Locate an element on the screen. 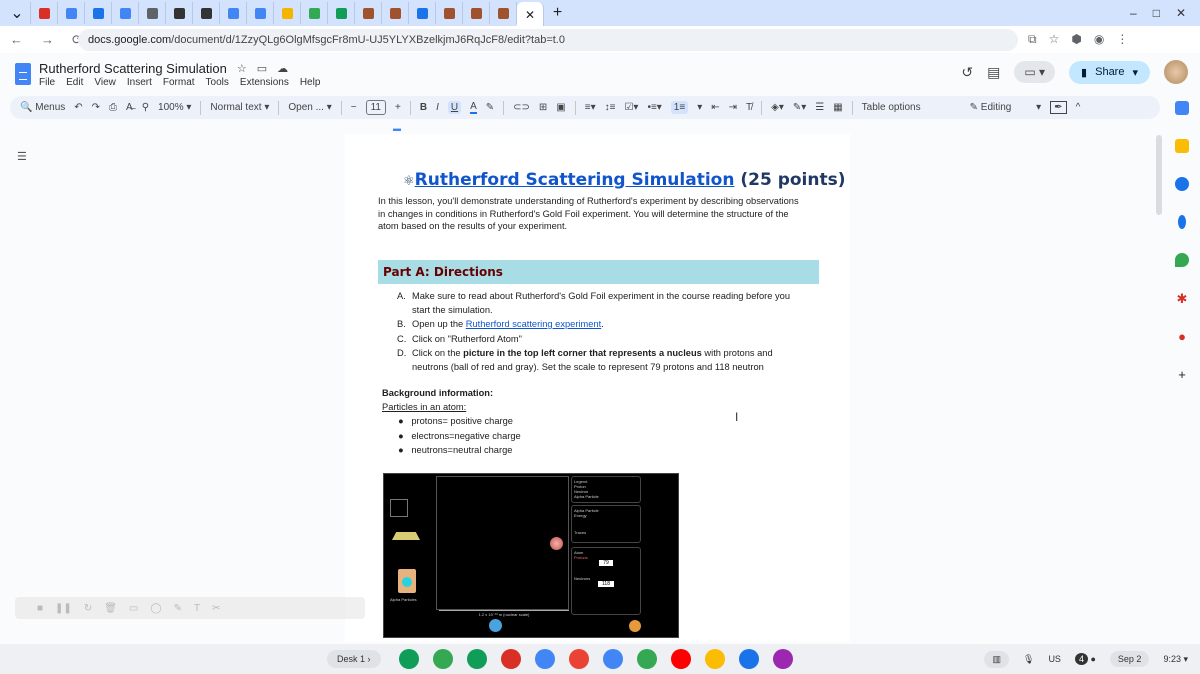 Image resolution: width=1200 pixels, height=674 pixels. print-icon: ⎙ is located at coordinates (113, 107).